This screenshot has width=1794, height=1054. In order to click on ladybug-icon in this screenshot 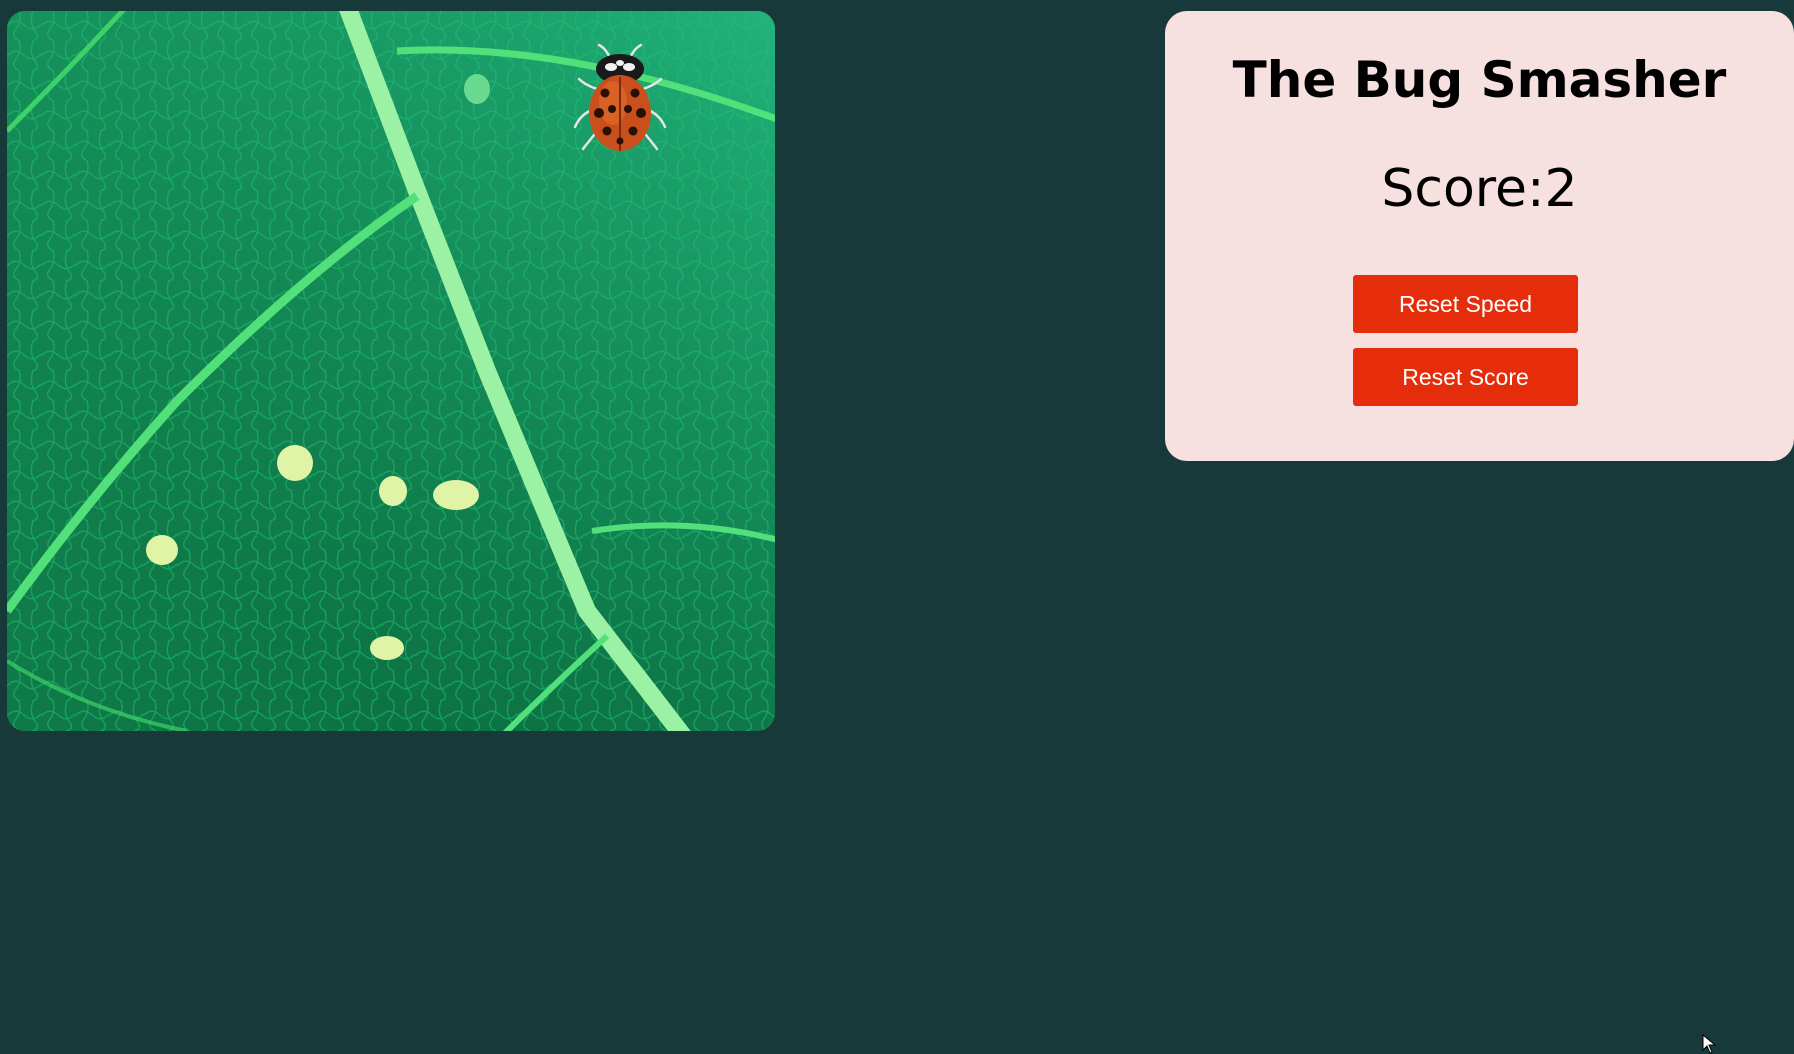, I will do `click(620, 97)`.